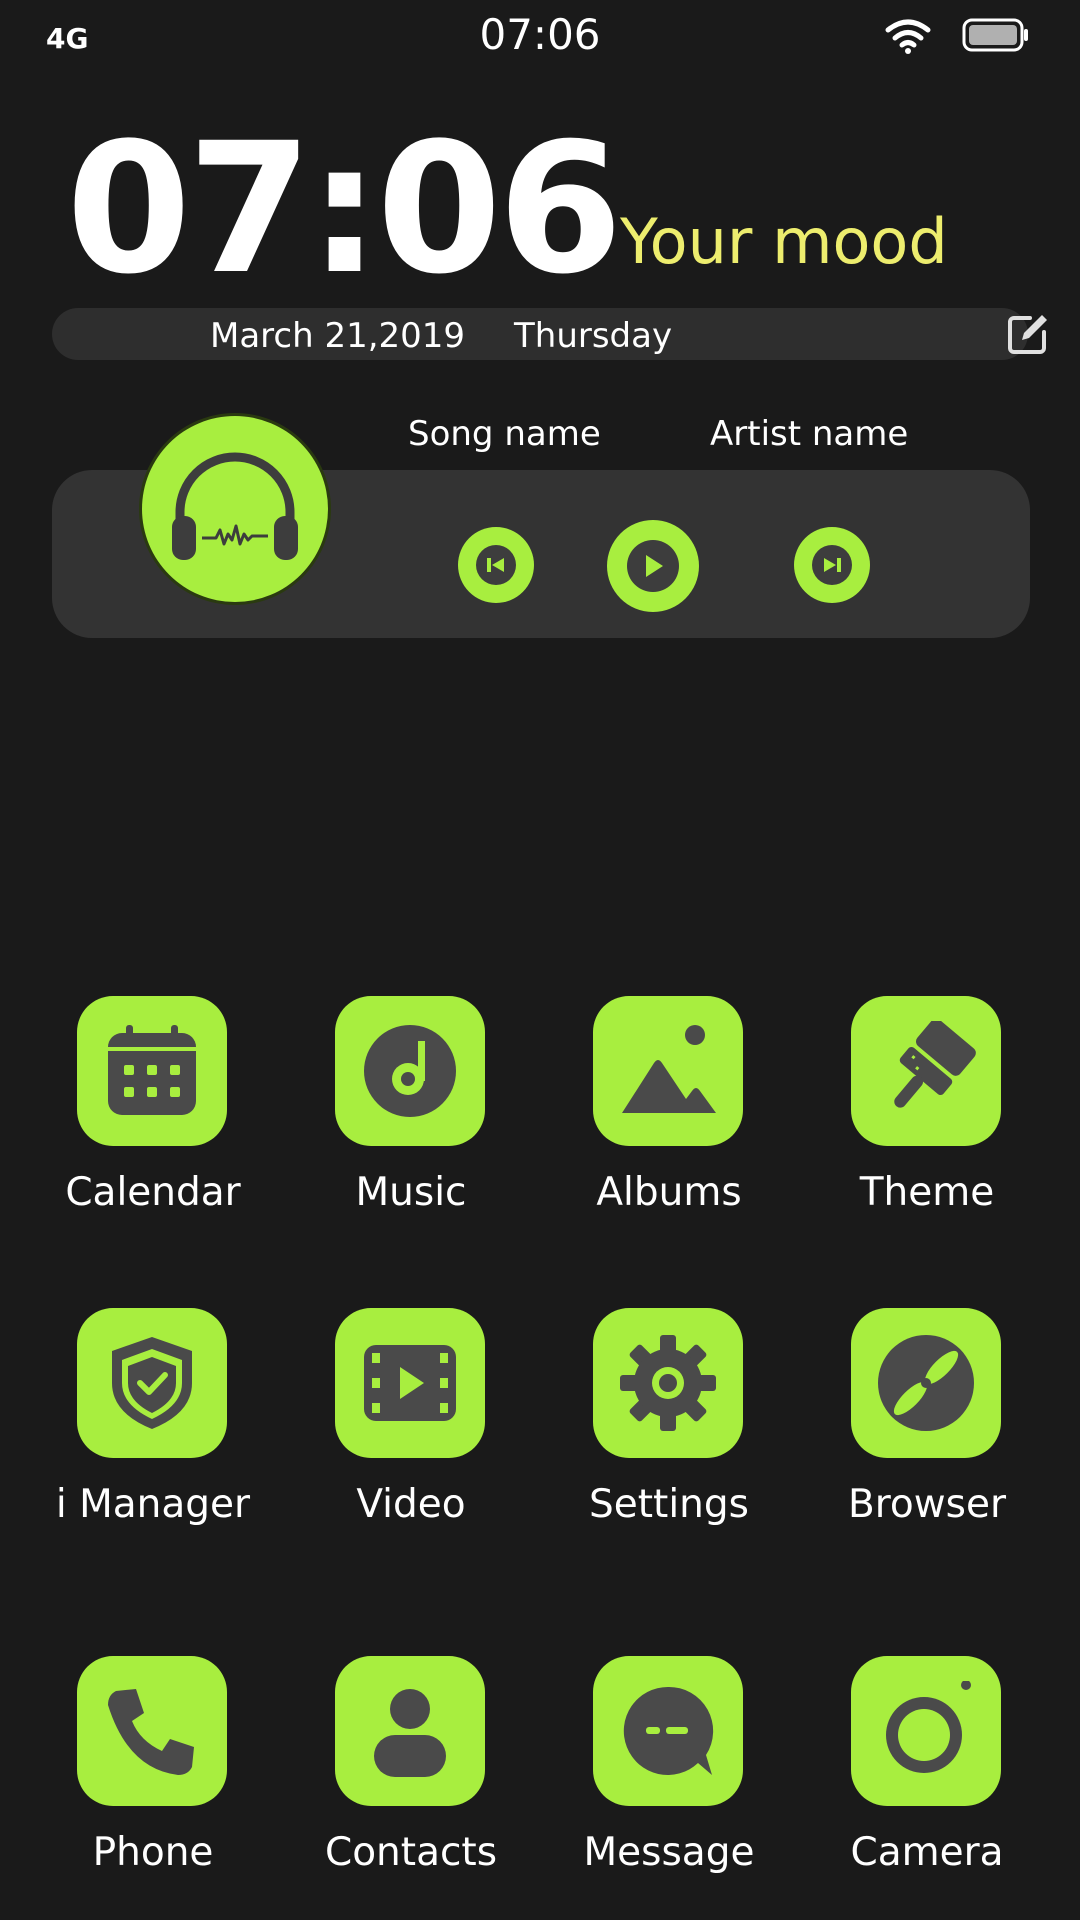 This screenshot has height=1920, width=1080. I want to click on mood-label: Your mood, so click(784, 241).